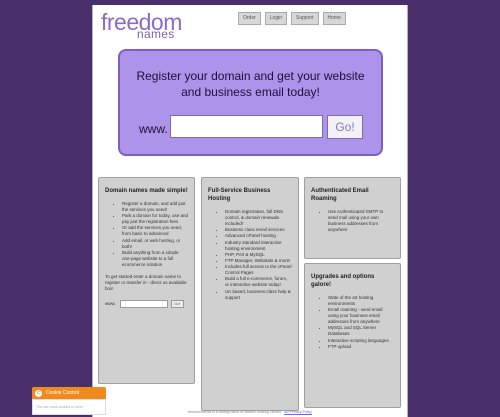 The image size is (500, 417). What do you see at coordinates (153, 129) in the screenshot?
I see `www-prefix-label: www.` at bounding box center [153, 129].